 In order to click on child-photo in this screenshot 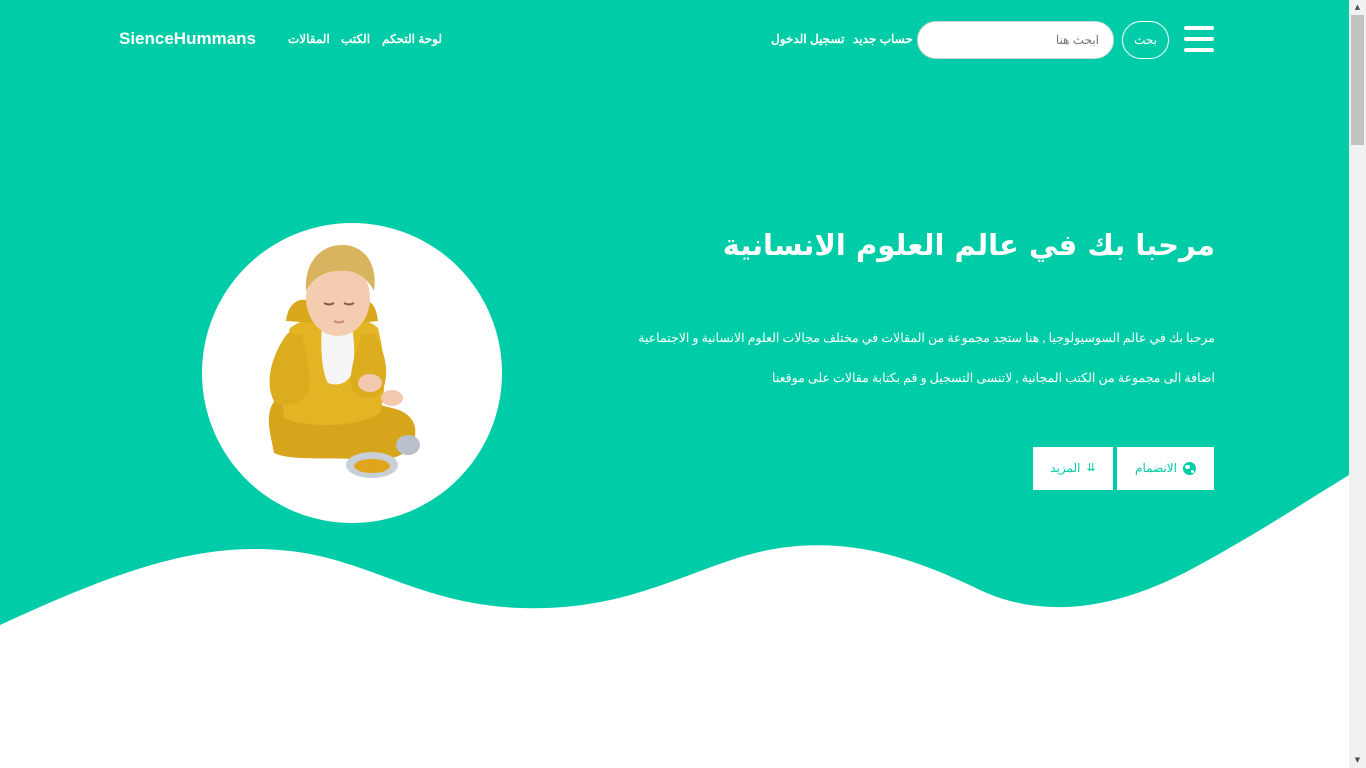, I will do `click(344, 361)`.